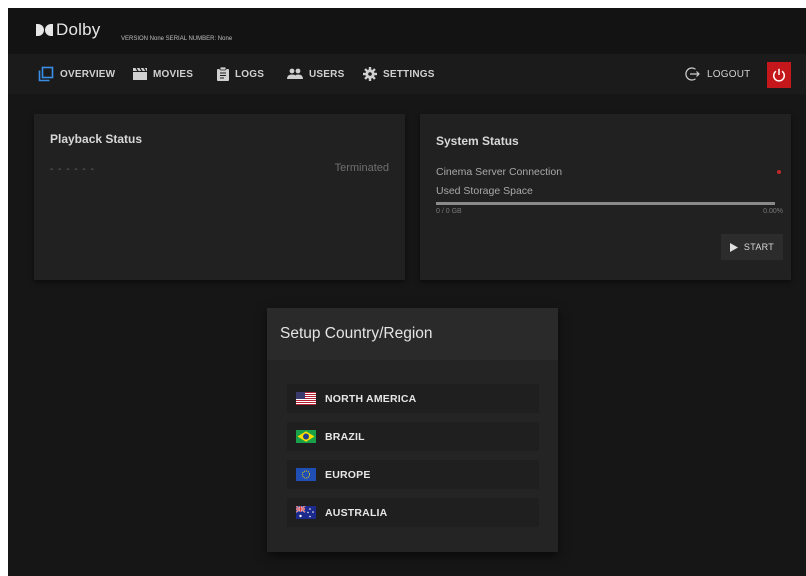 The height and width of the screenshot is (576, 806). I want to click on overview-icon, so click(46, 74).